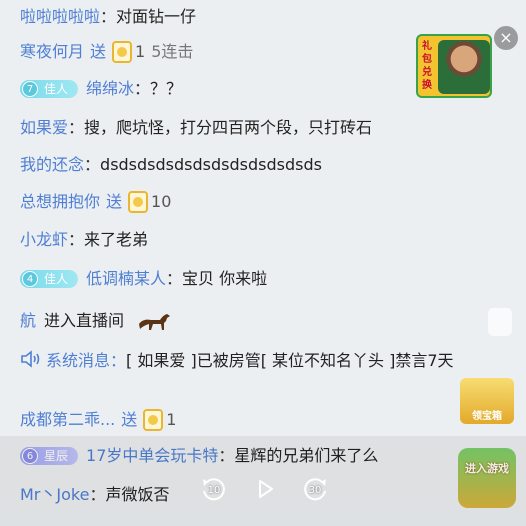 This screenshot has height=526, width=526. What do you see at coordinates (84, 320) in the screenshot?
I see `message-text: 进入直播间` at bounding box center [84, 320].